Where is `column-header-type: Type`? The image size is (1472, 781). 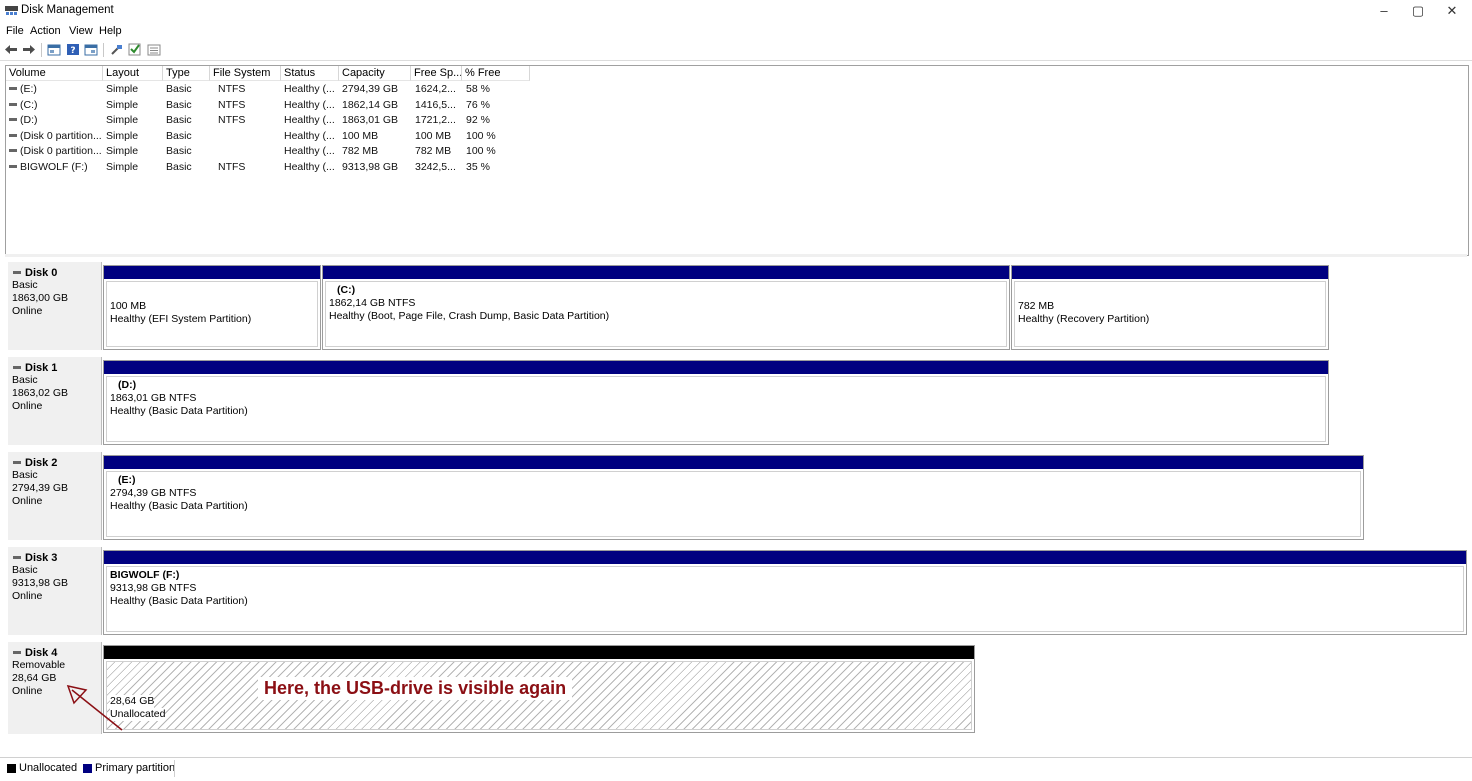
column-header-type: Type is located at coordinates (186, 73).